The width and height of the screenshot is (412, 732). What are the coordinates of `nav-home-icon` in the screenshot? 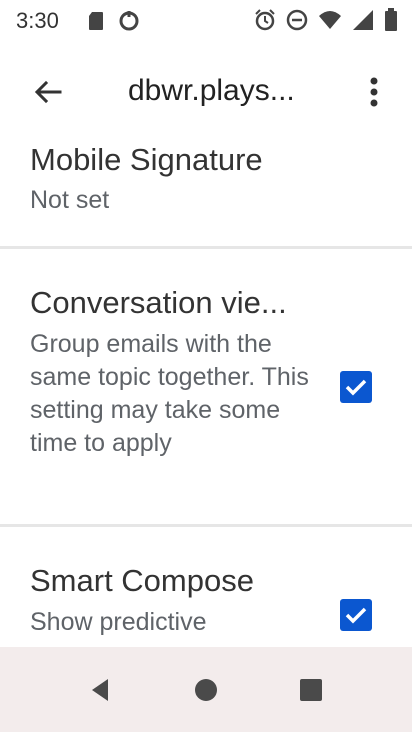 It's located at (206, 690).